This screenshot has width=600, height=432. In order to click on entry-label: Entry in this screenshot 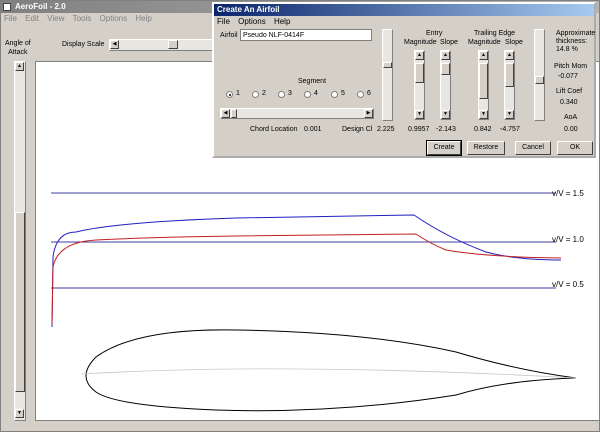, I will do `click(434, 33)`.